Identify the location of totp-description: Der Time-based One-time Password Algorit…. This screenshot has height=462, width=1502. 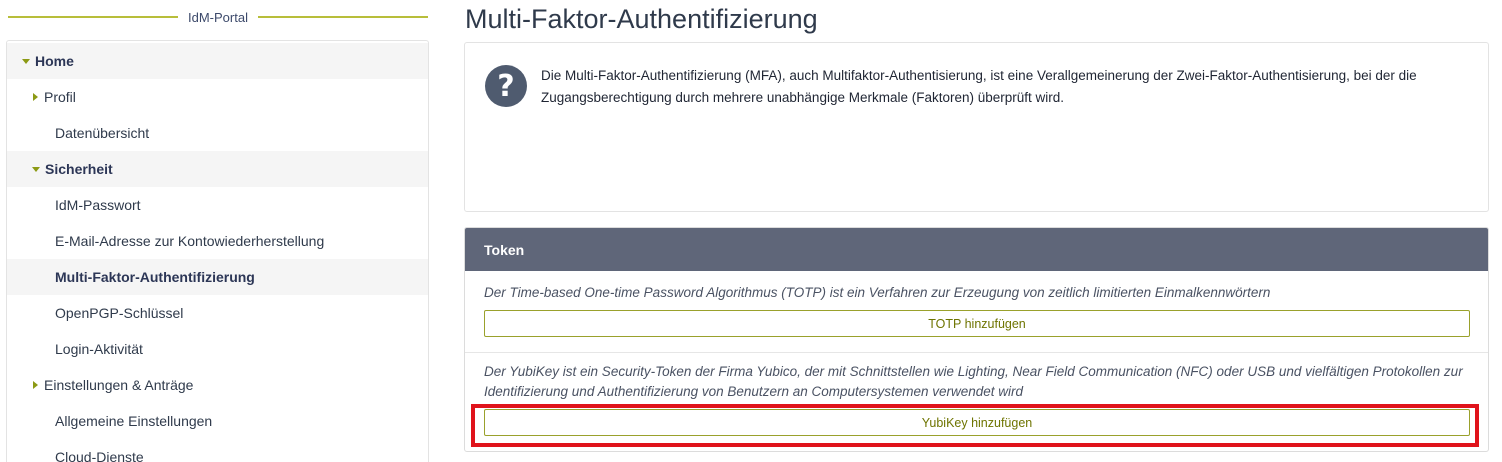
(877, 292).